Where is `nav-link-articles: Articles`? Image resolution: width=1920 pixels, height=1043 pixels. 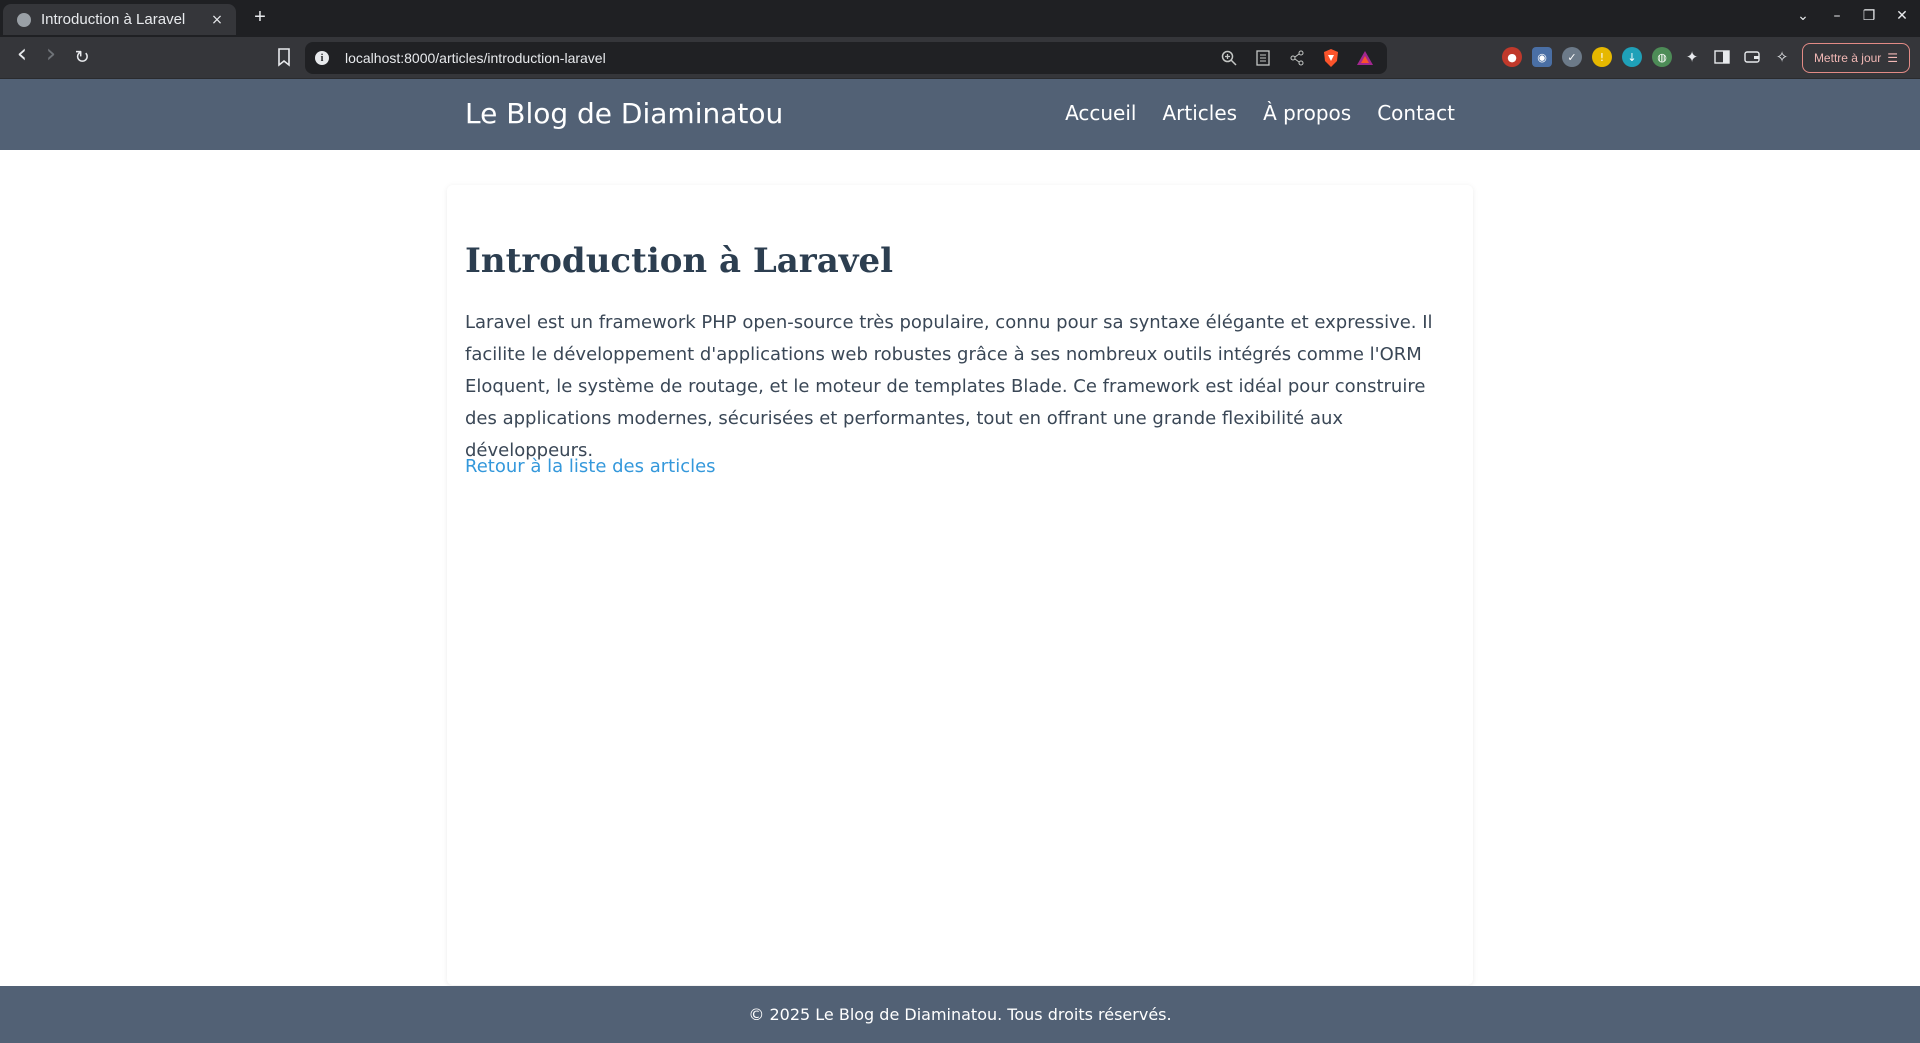 nav-link-articles: Articles is located at coordinates (1199, 113).